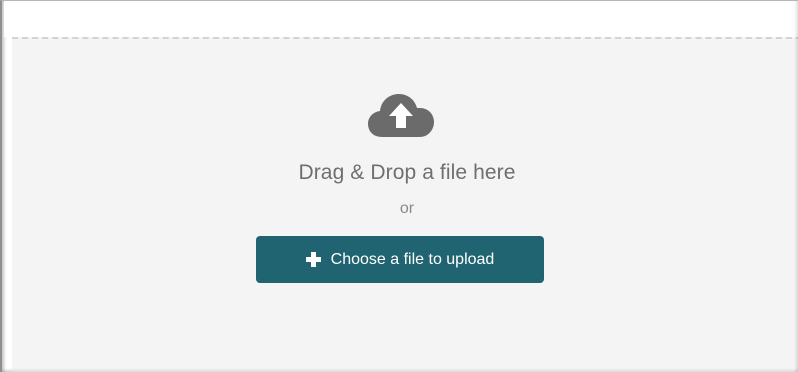 The width and height of the screenshot is (798, 372). Describe the element at coordinates (401, 115) in the screenshot. I see `cloud-upload-icon` at that location.